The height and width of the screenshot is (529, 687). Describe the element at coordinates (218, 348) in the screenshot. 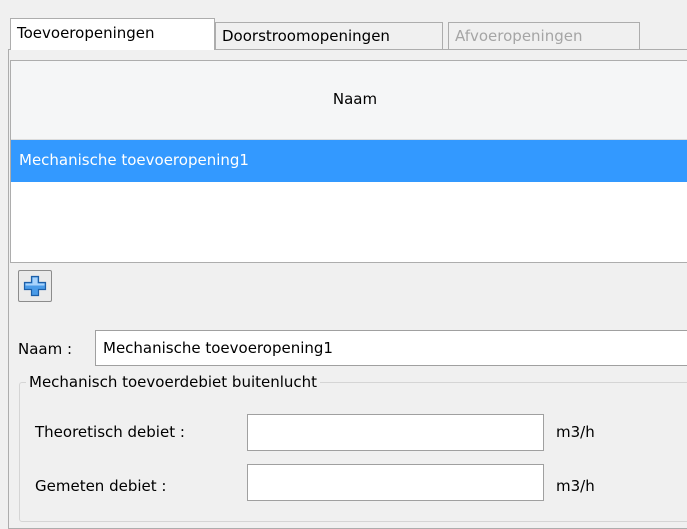

I see `name-input-value: Mechanische toevoeropening1` at that location.